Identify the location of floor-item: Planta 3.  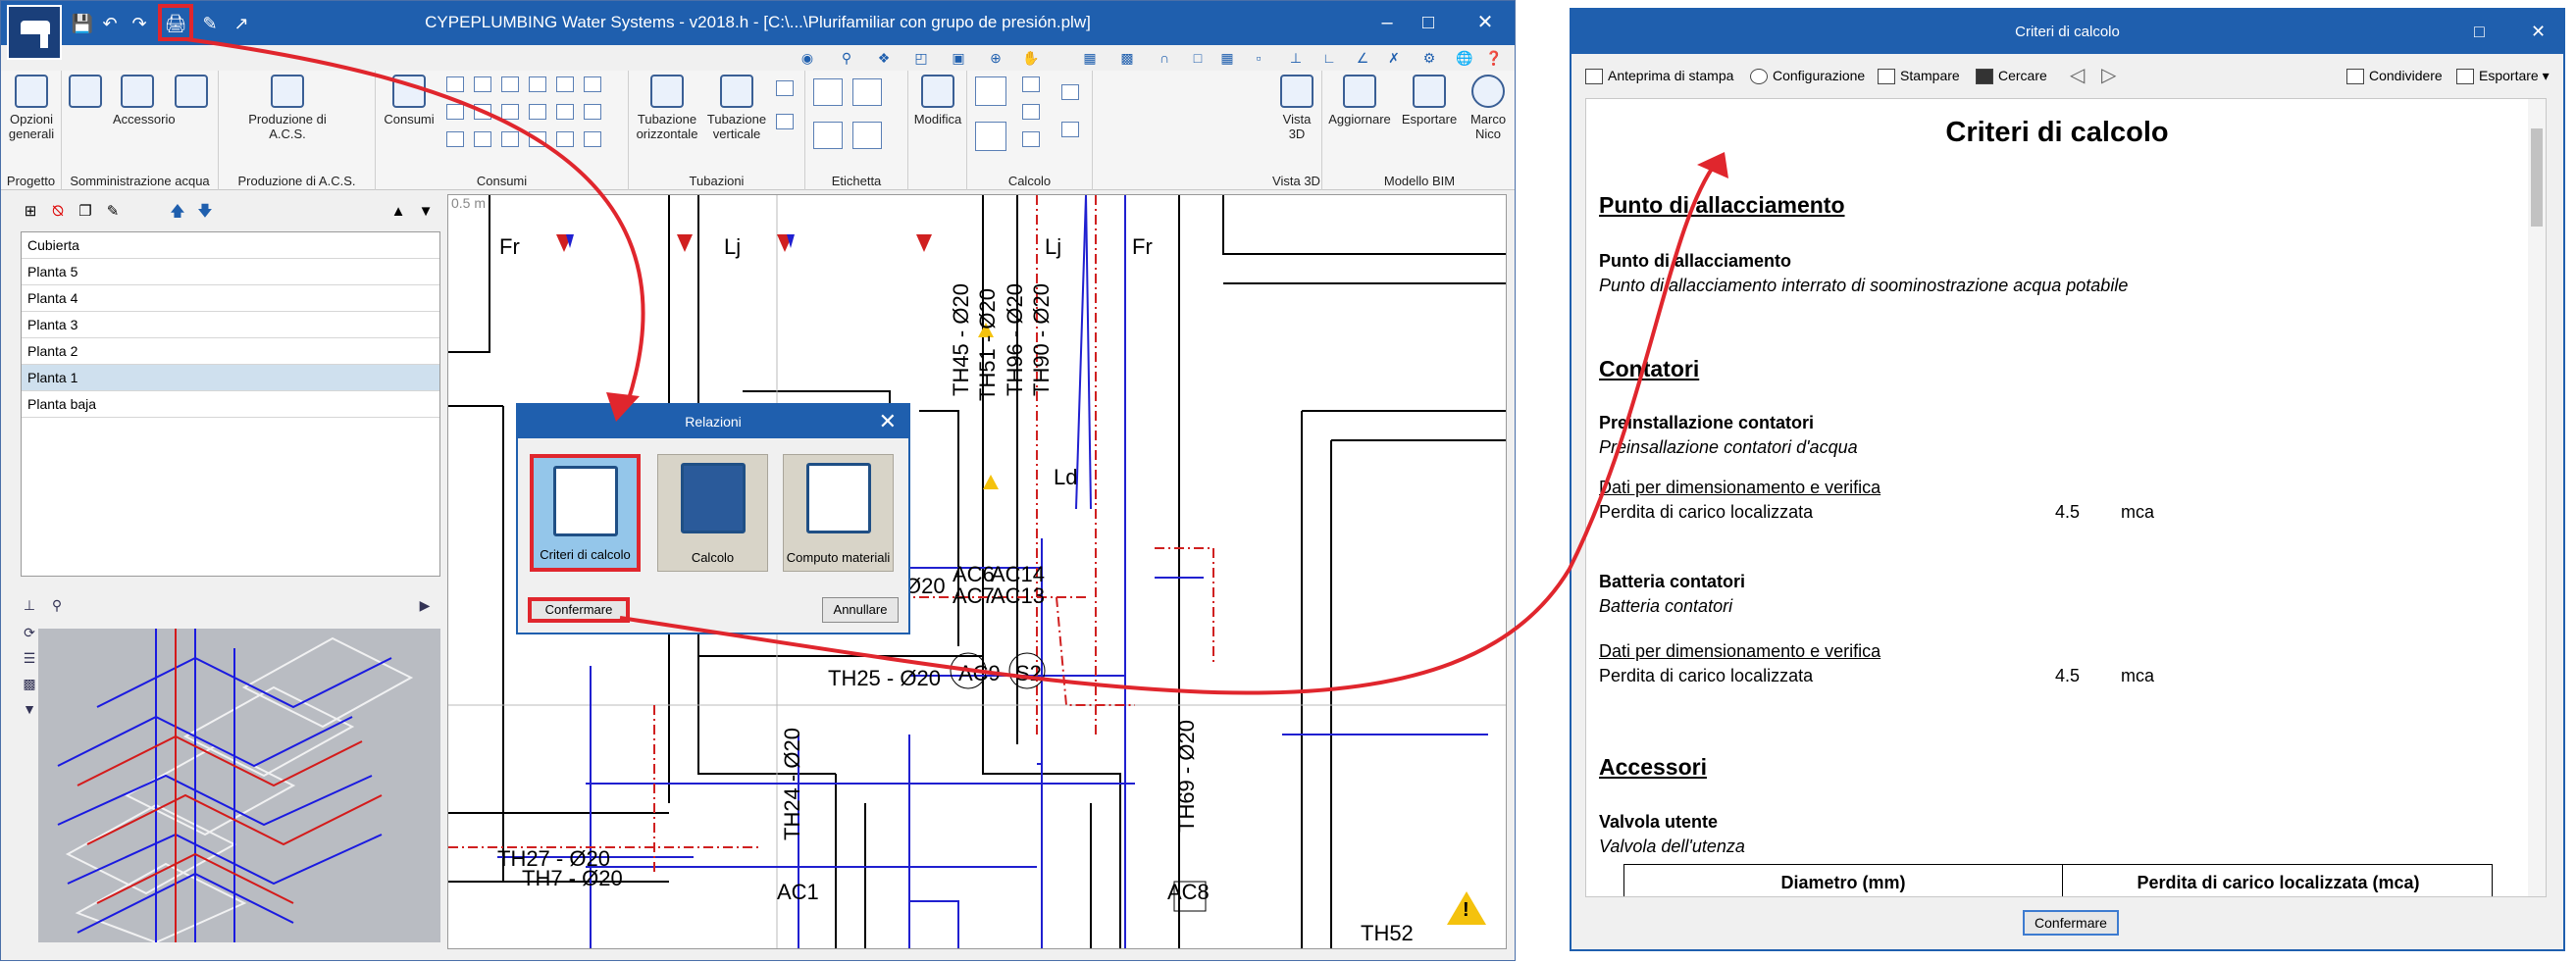
(230, 325).